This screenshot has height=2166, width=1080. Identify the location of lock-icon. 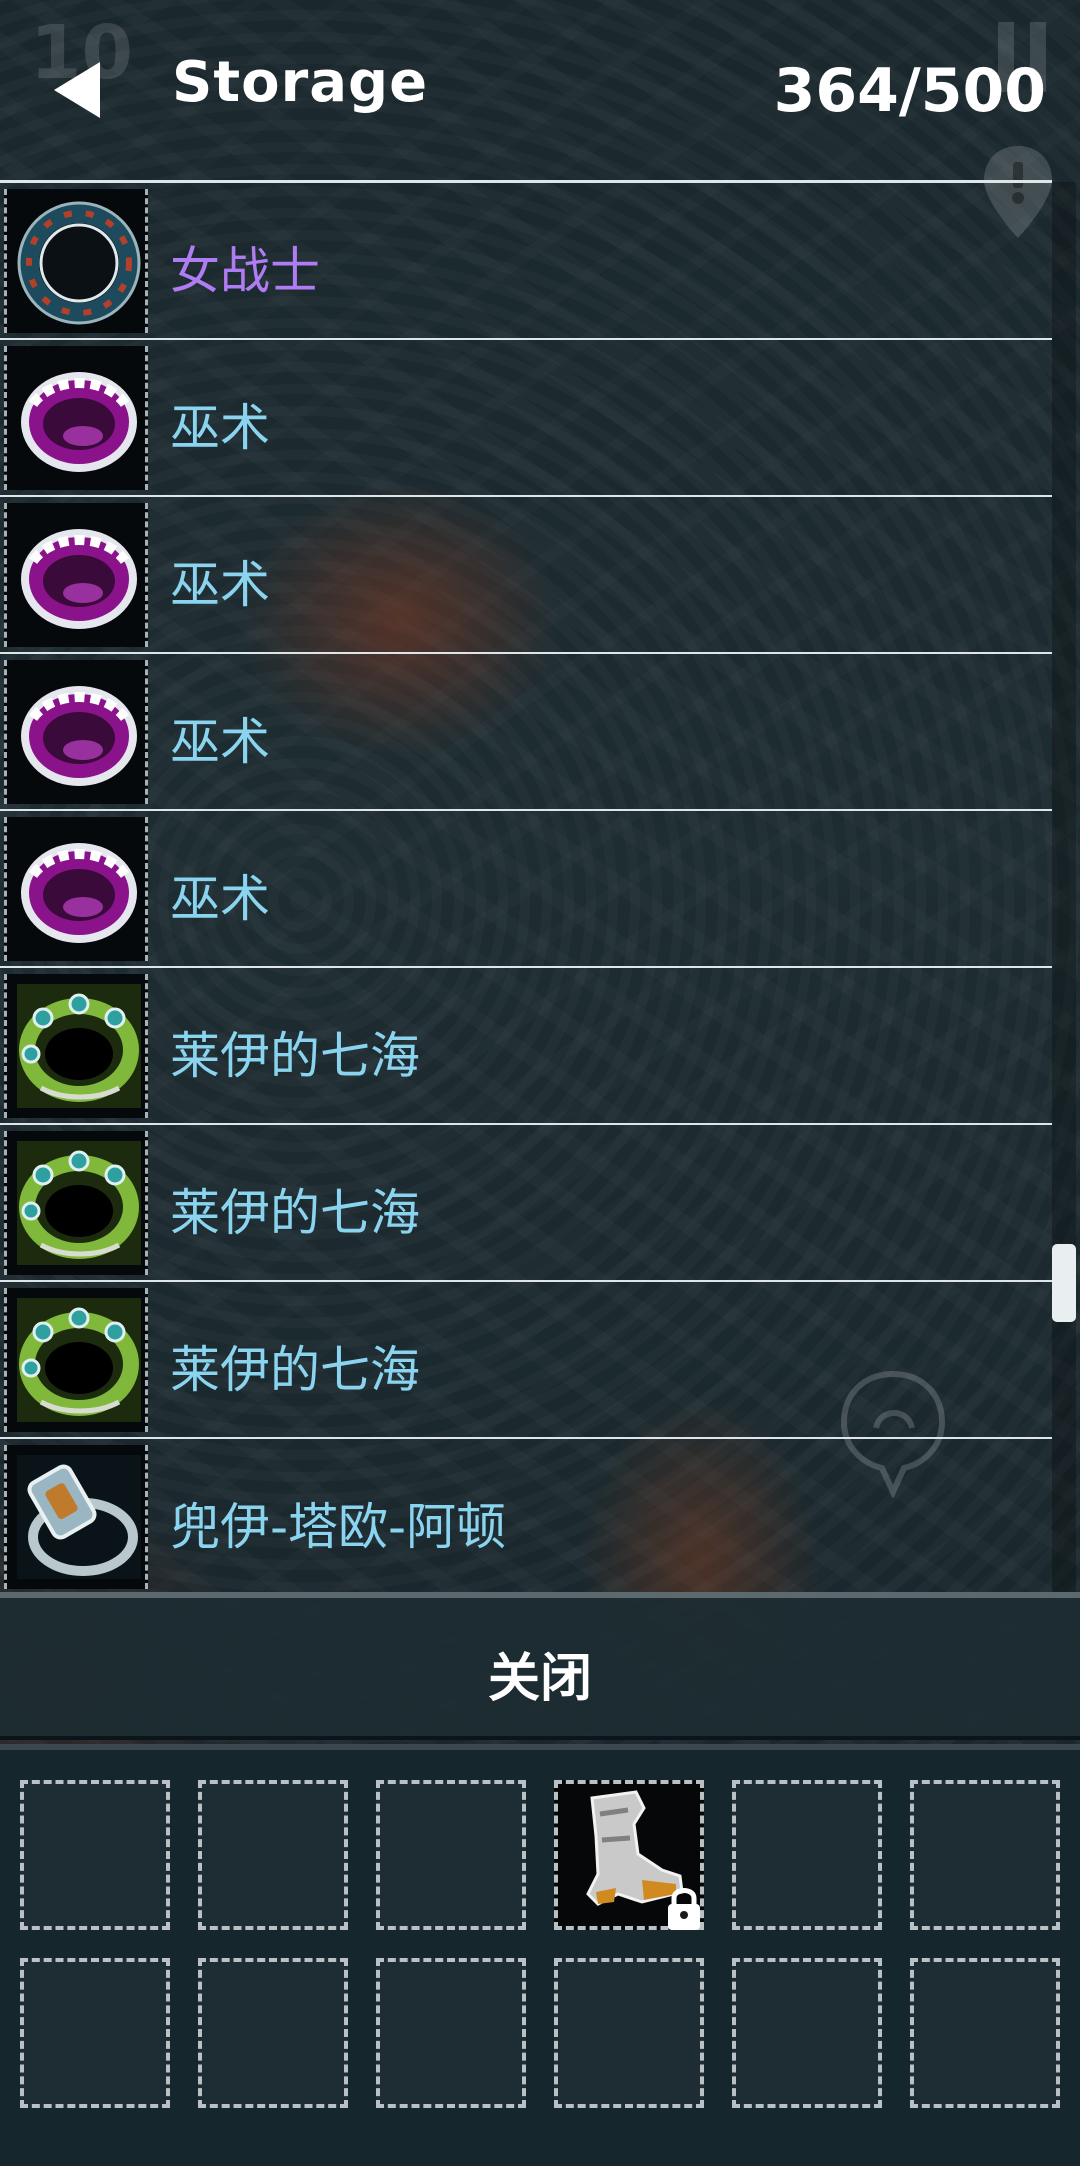
(684, 1909).